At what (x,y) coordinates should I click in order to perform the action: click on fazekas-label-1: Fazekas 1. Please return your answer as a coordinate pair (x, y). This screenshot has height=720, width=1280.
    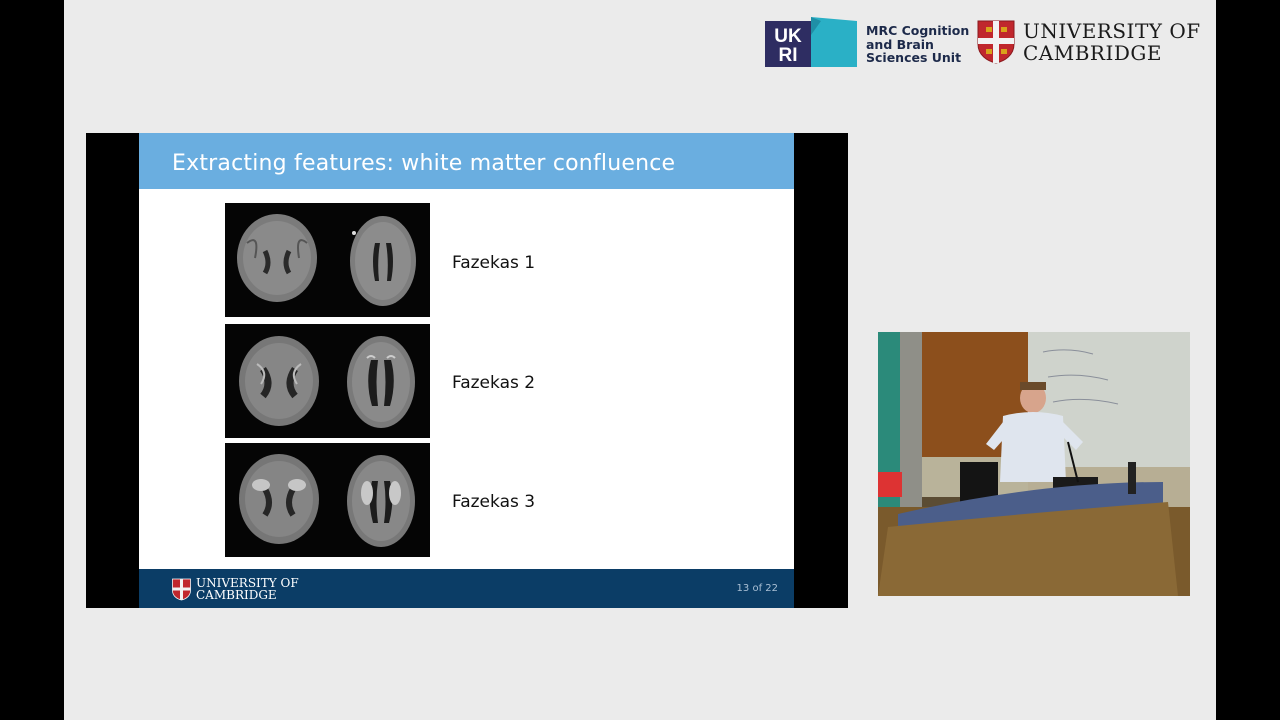
    Looking at the image, I should click on (494, 263).